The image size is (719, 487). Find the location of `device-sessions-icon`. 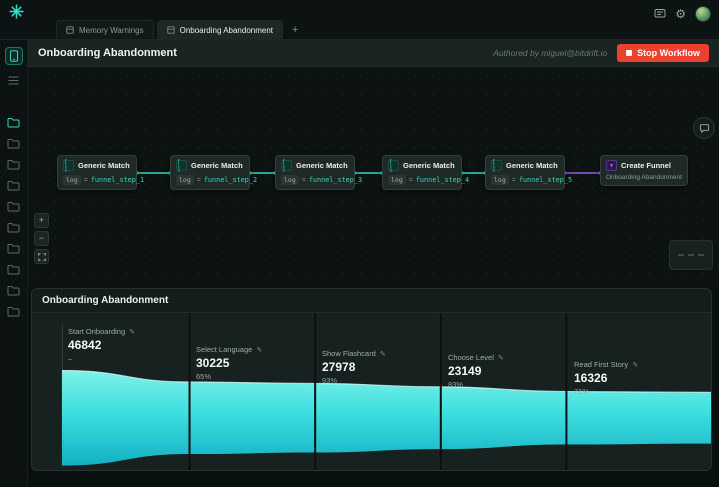

device-sessions-icon is located at coordinates (13, 56).